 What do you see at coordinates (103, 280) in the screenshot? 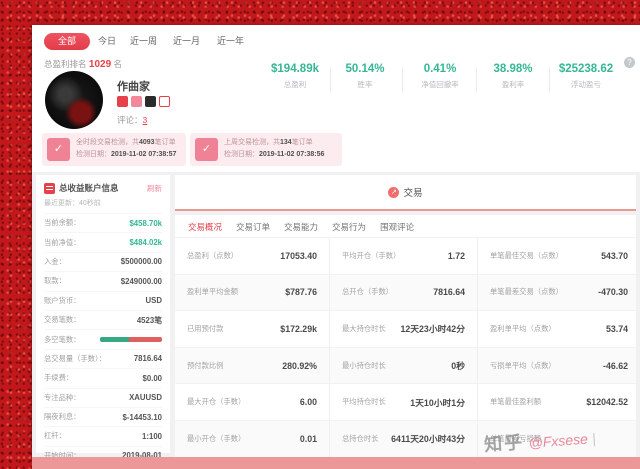
I see `row-withdrawal: 取款： $249000.00` at bounding box center [103, 280].